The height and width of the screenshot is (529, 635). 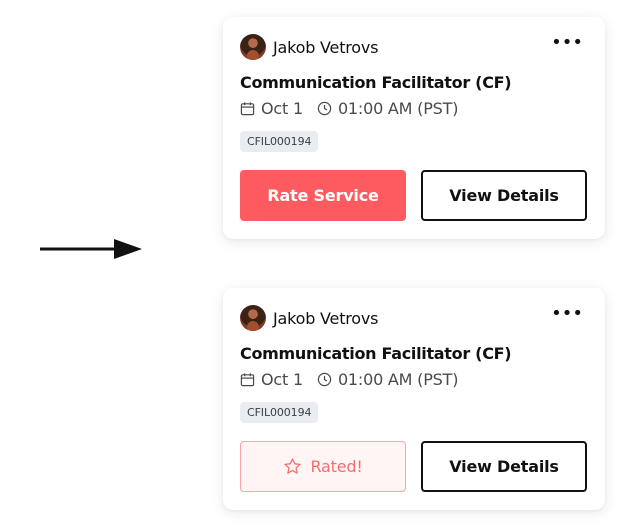 What do you see at coordinates (336, 466) in the screenshot?
I see `rated-label: Rated!` at bounding box center [336, 466].